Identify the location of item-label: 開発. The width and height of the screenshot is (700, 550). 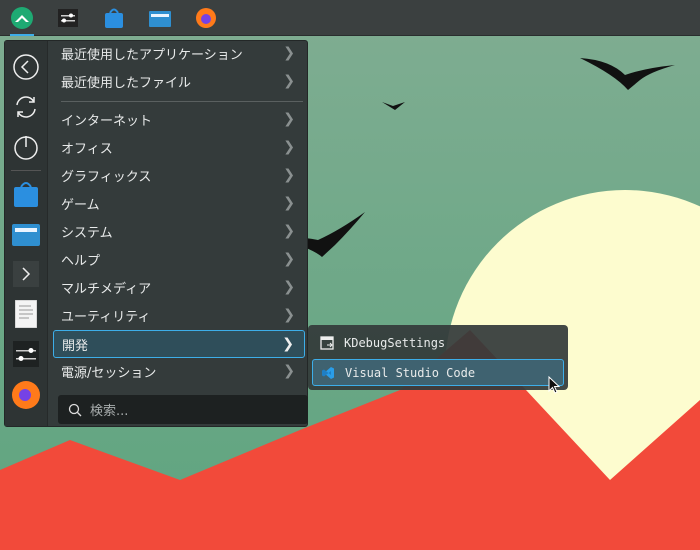
(75, 346).